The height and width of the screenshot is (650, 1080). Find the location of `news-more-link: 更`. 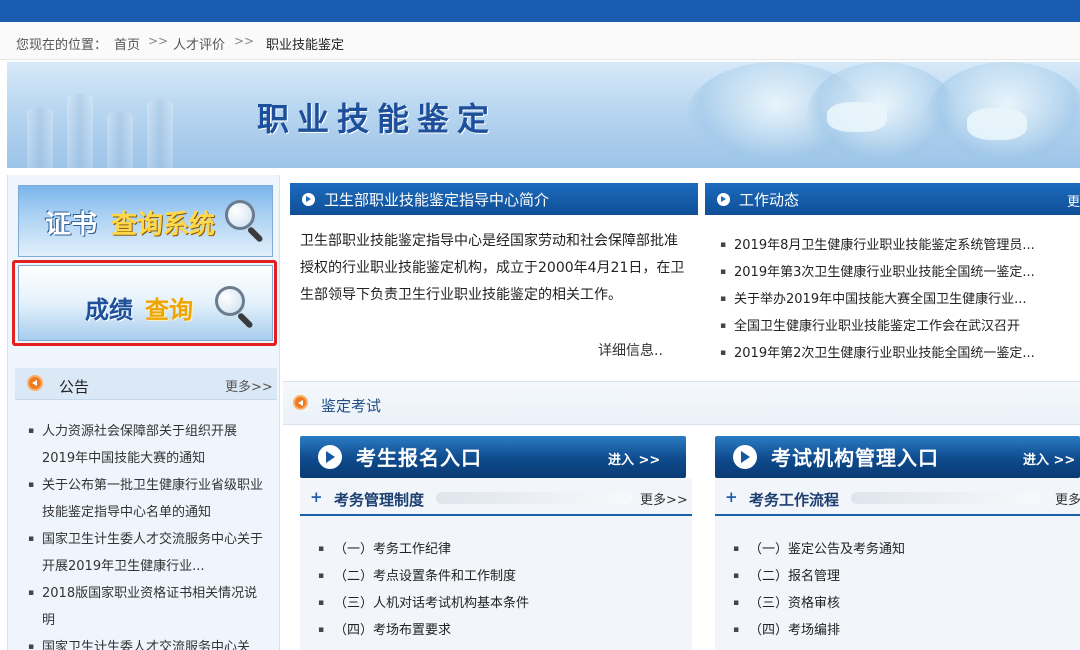

news-more-link: 更 is located at coordinates (1073, 200).